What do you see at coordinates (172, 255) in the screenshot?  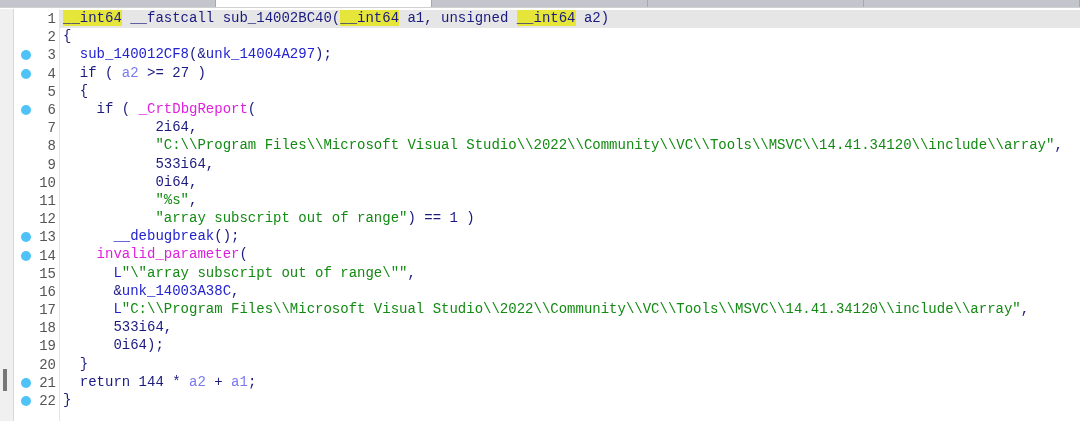 I see `code-line: invalid_parameter(` at bounding box center [172, 255].